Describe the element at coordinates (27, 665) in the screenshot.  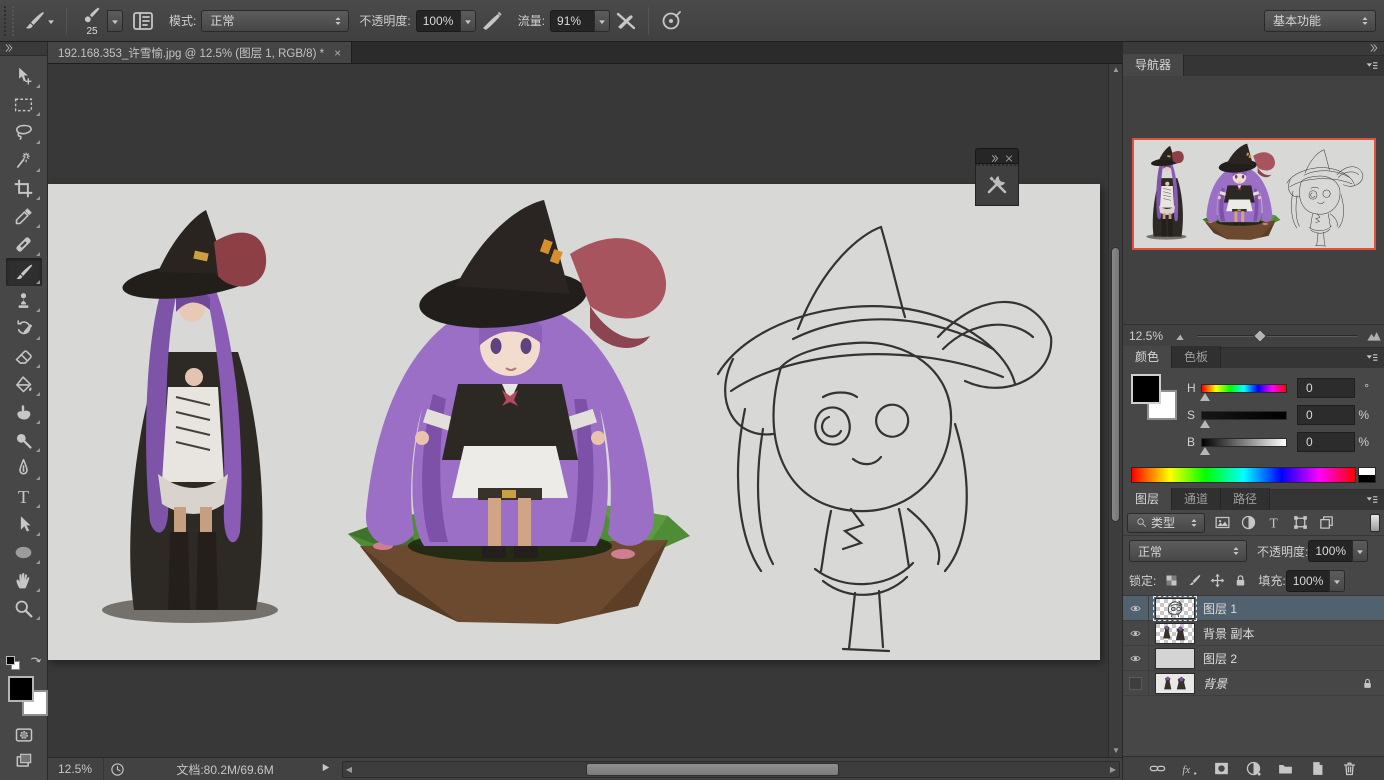
I see `default-colors-control` at that location.